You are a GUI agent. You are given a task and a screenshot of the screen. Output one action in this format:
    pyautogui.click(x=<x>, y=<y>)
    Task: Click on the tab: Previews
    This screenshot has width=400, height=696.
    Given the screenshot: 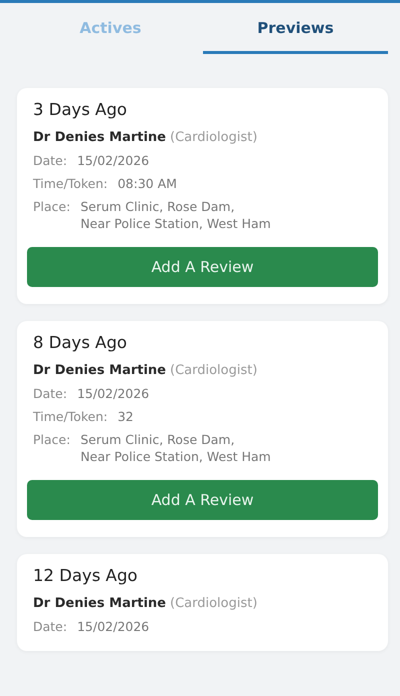 What is the action you would take?
    pyautogui.click(x=295, y=28)
    